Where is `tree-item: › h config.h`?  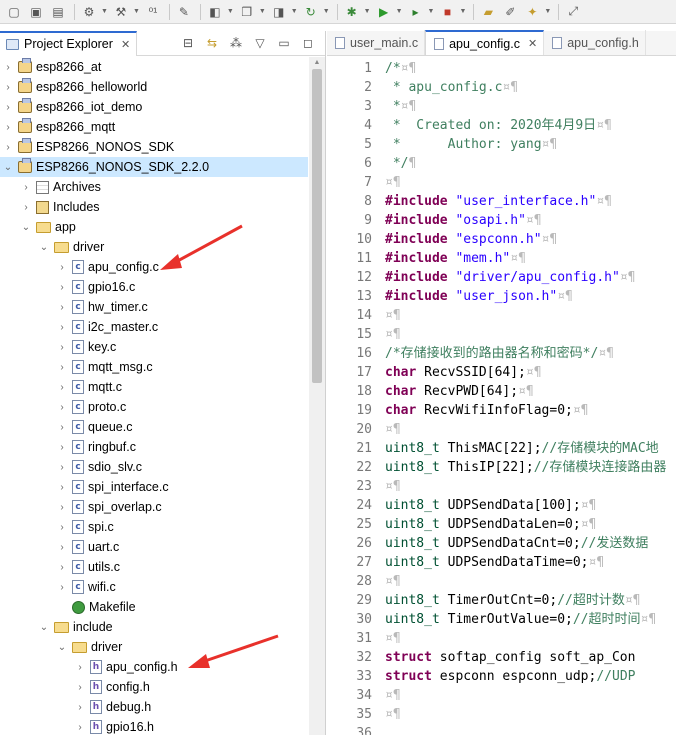
tree-item: › h config.h is located at coordinates (154, 687).